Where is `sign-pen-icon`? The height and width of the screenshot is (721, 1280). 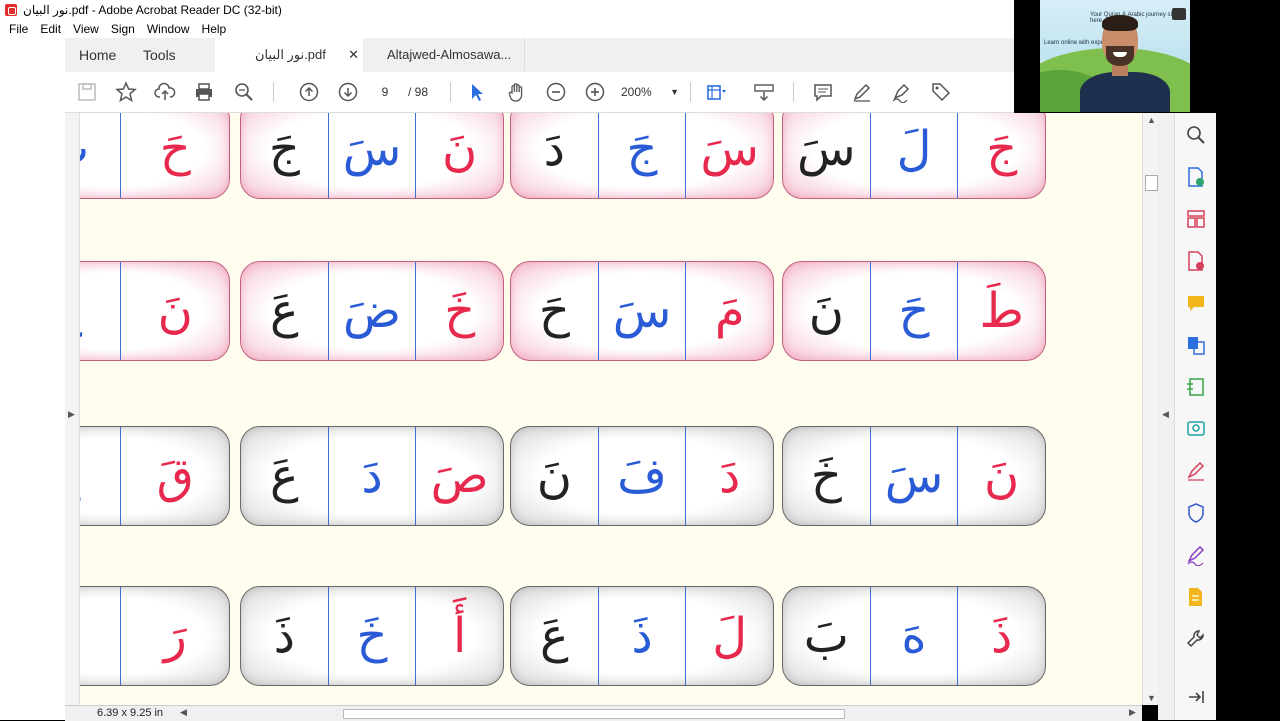
sign-pen-icon is located at coordinates (901, 92).